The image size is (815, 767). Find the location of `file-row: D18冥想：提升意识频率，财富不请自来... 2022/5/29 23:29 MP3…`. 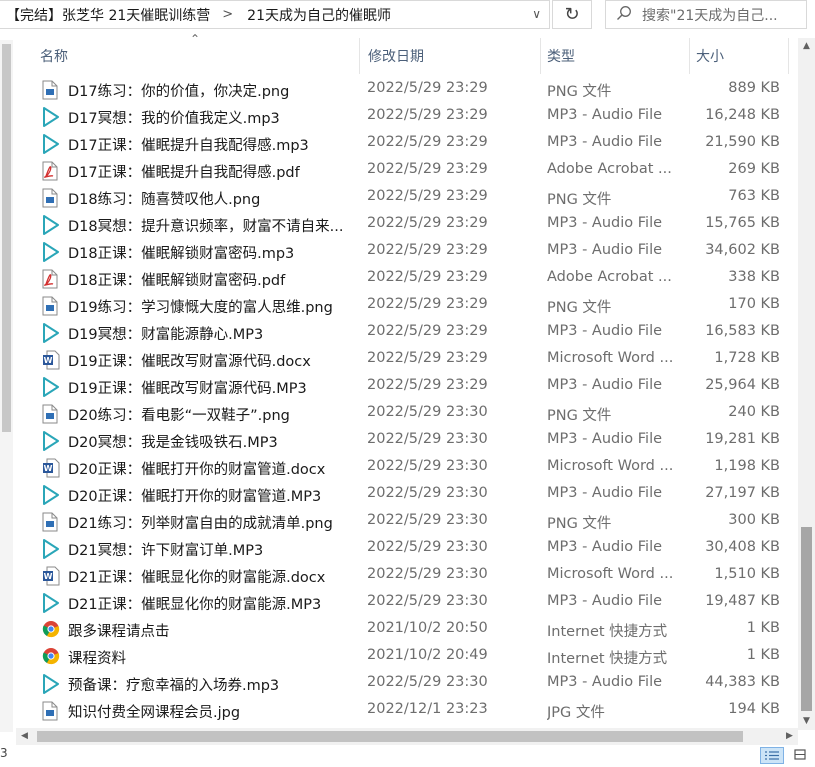

file-row: D18冥想：提升意识频率，财富不请自来... 2022/5/29 23:29 MP3… is located at coordinates (407, 224).